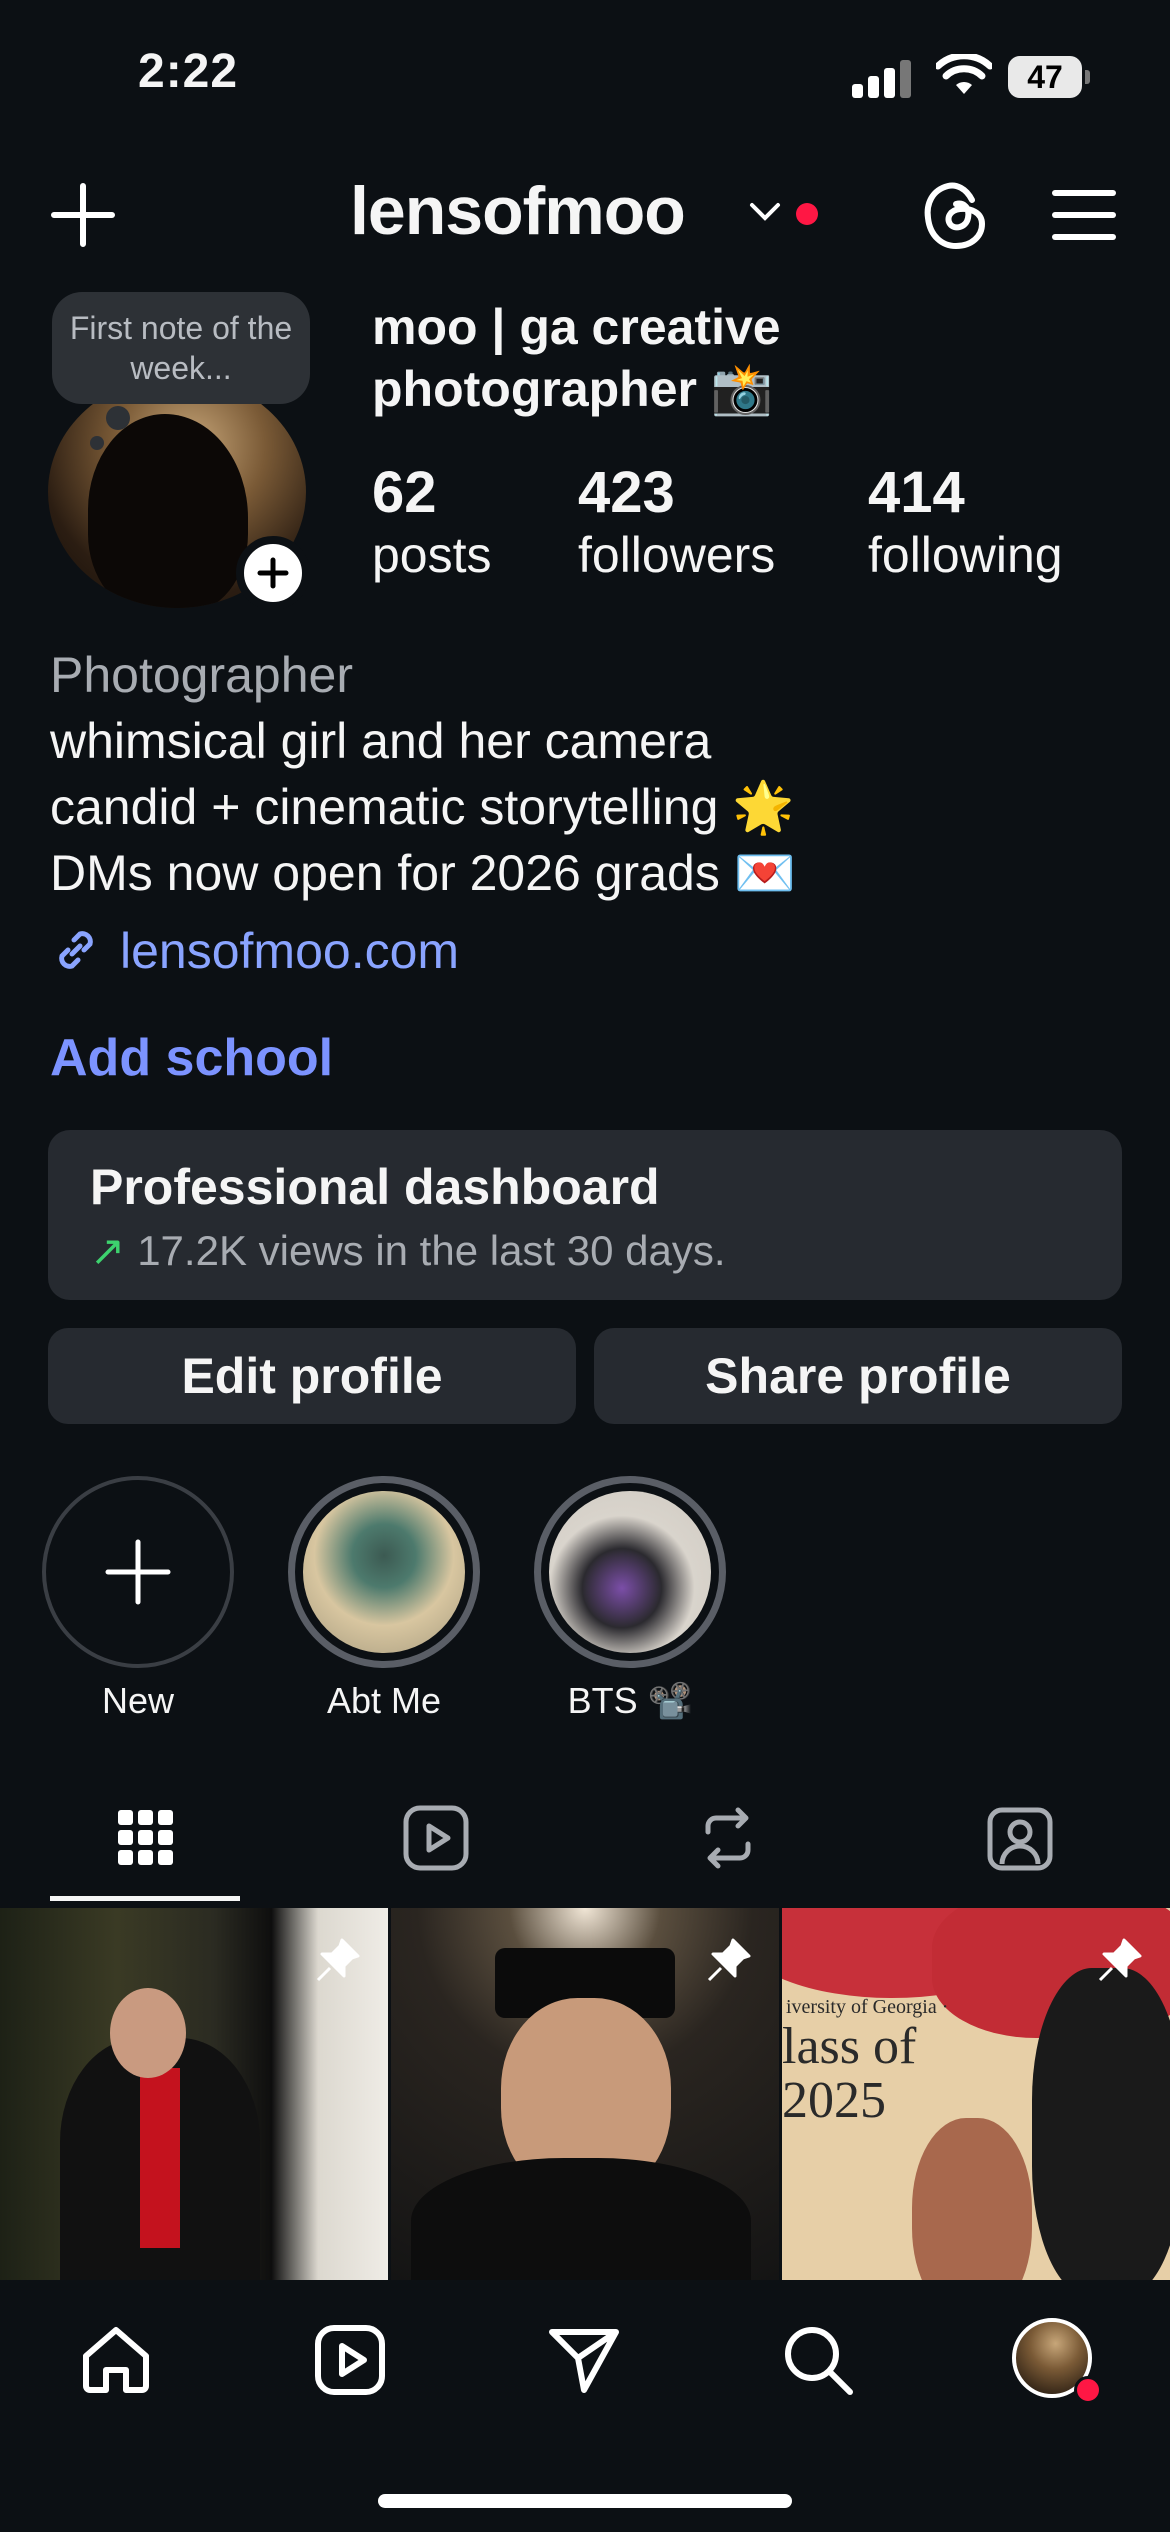 The image size is (1170, 2532). Describe the element at coordinates (883, 78) in the screenshot. I see `cellular-signal-icon` at that location.